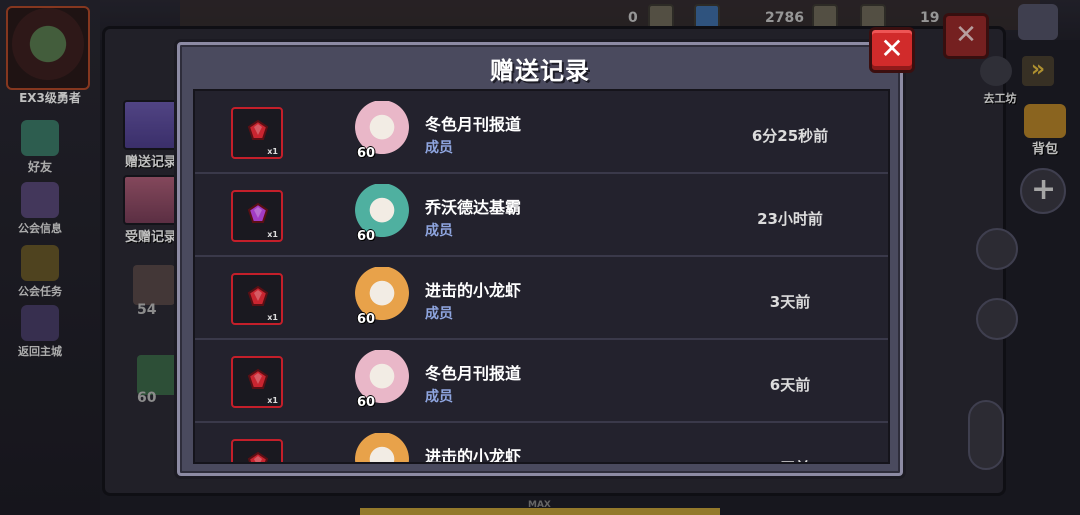  I want to click on record-time: 3天前, so click(790, 302).